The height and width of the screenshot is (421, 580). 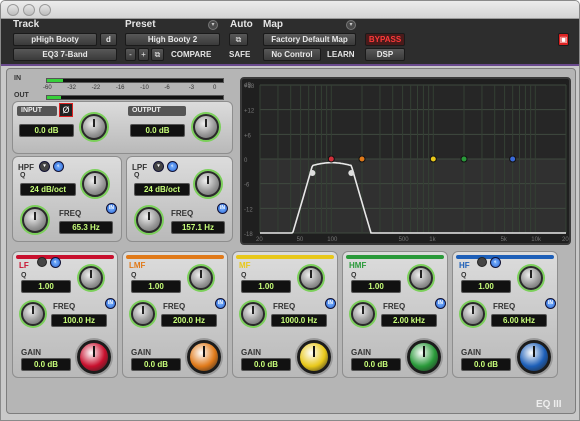 What do you see at coordinates (58, 166) in the screenshot?
I see `hpf-type-icon: ◐` at bounding box center [58, 166].